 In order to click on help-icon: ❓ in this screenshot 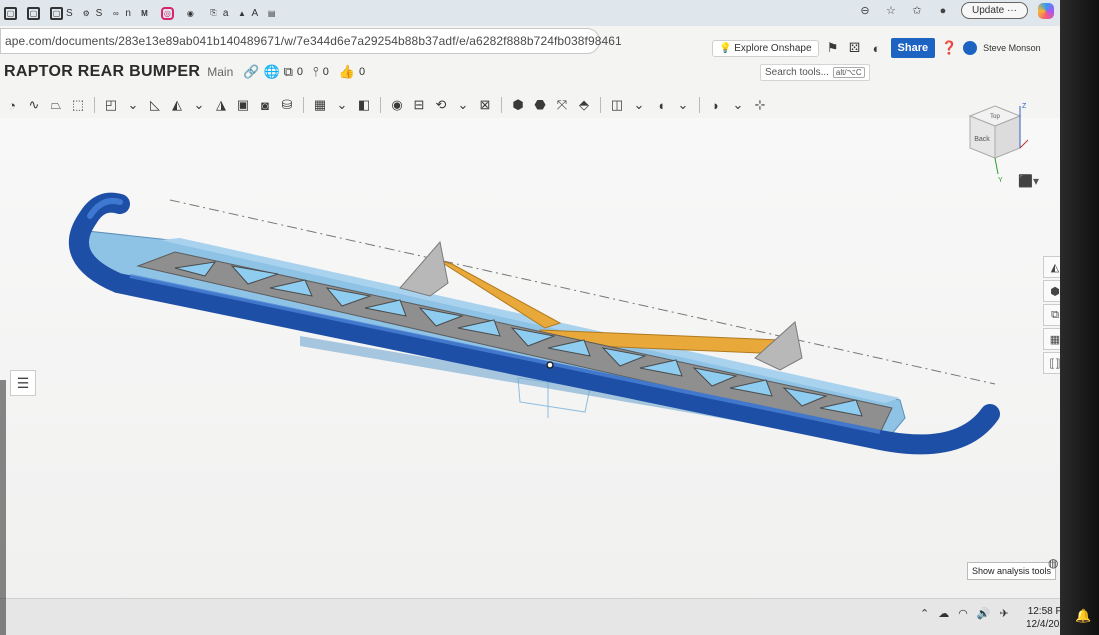, I will do `click(949, 48)`.